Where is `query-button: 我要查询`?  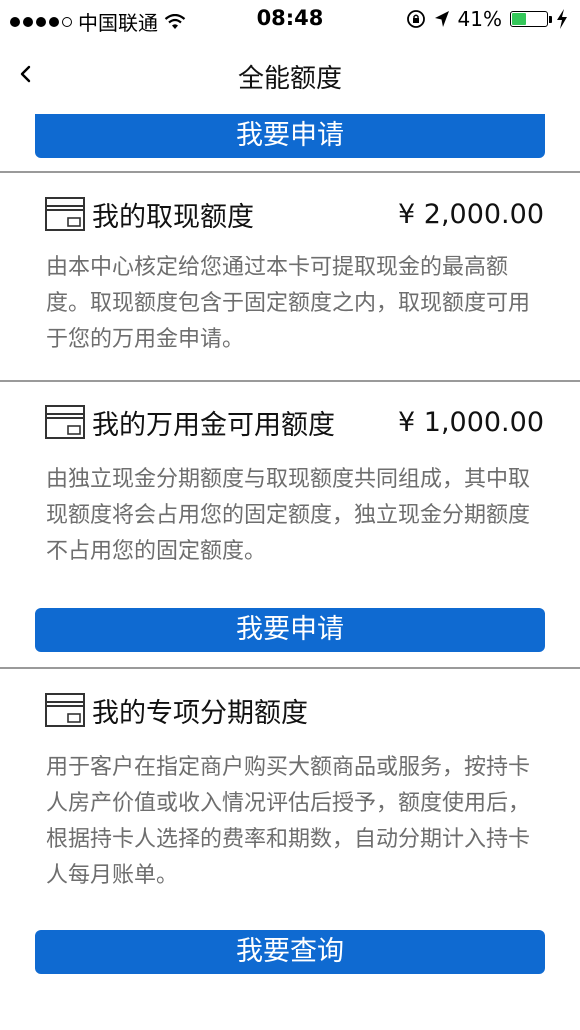
query-button: 我要查询 is located at coordinates (290, 952).